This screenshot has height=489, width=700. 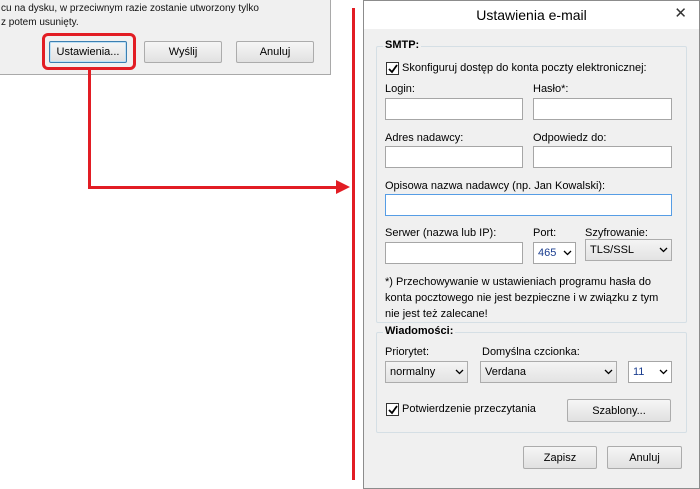 What do you see at coordinates (407, 352) in the screenshot?
I see `priority-label: Priorytet:` at bounding box center [407, 352].